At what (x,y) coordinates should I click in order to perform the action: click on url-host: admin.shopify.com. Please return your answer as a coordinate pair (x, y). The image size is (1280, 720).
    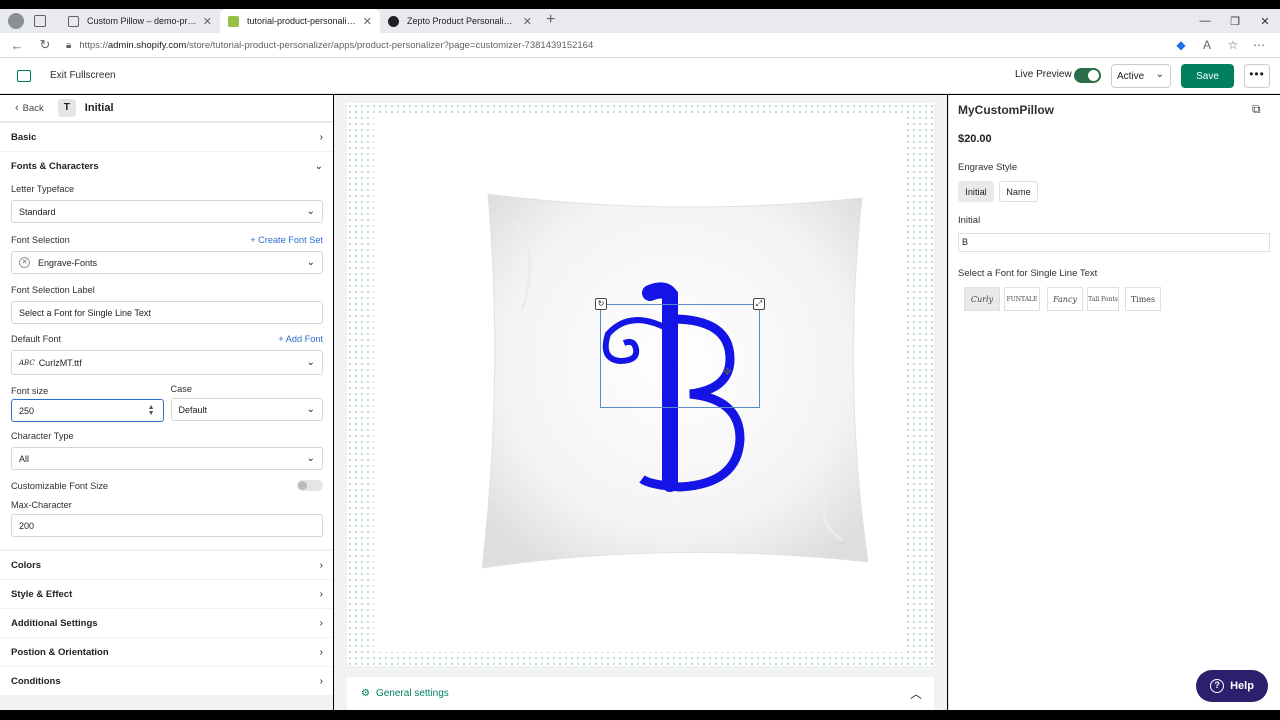
    Looking at the image, I should click on (147, 45).